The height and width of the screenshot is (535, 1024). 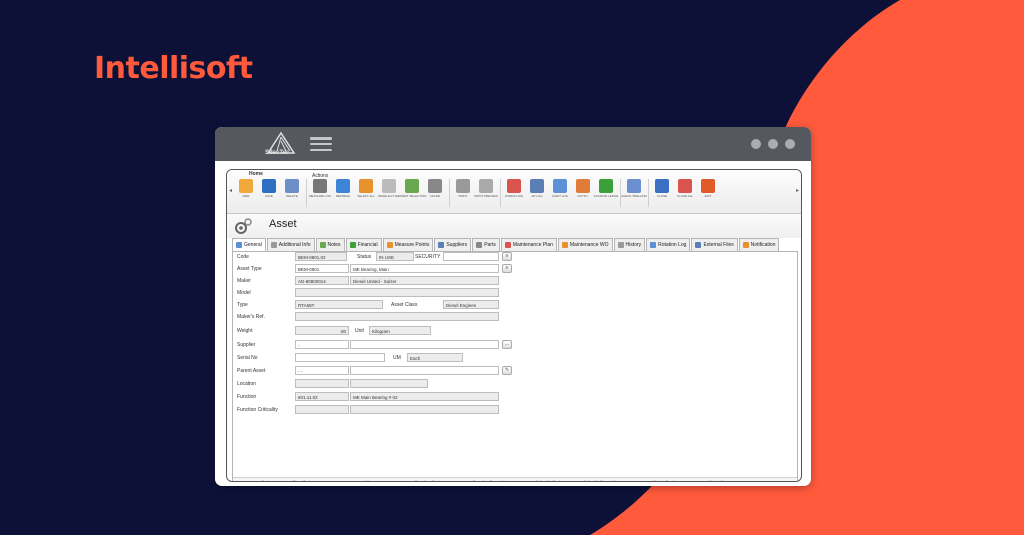 What do you see at coordinates (424, 396) in the screenshot?
I see `function-name-field: ME Main Bearing # 02` at bounding box center [424, 396].